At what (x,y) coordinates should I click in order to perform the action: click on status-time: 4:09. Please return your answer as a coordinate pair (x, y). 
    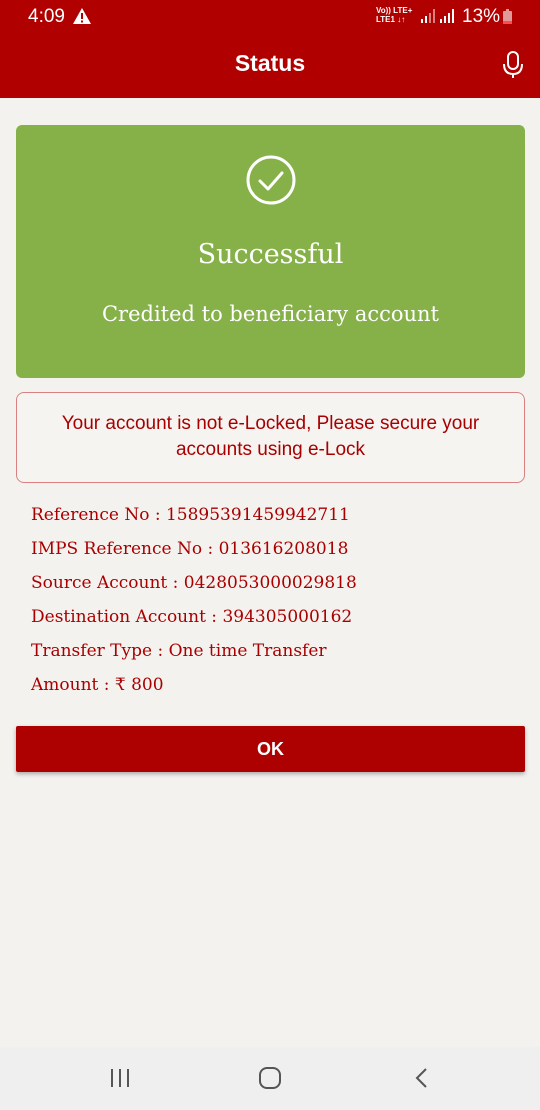
    Looking at the image, I should click on (46, 16).